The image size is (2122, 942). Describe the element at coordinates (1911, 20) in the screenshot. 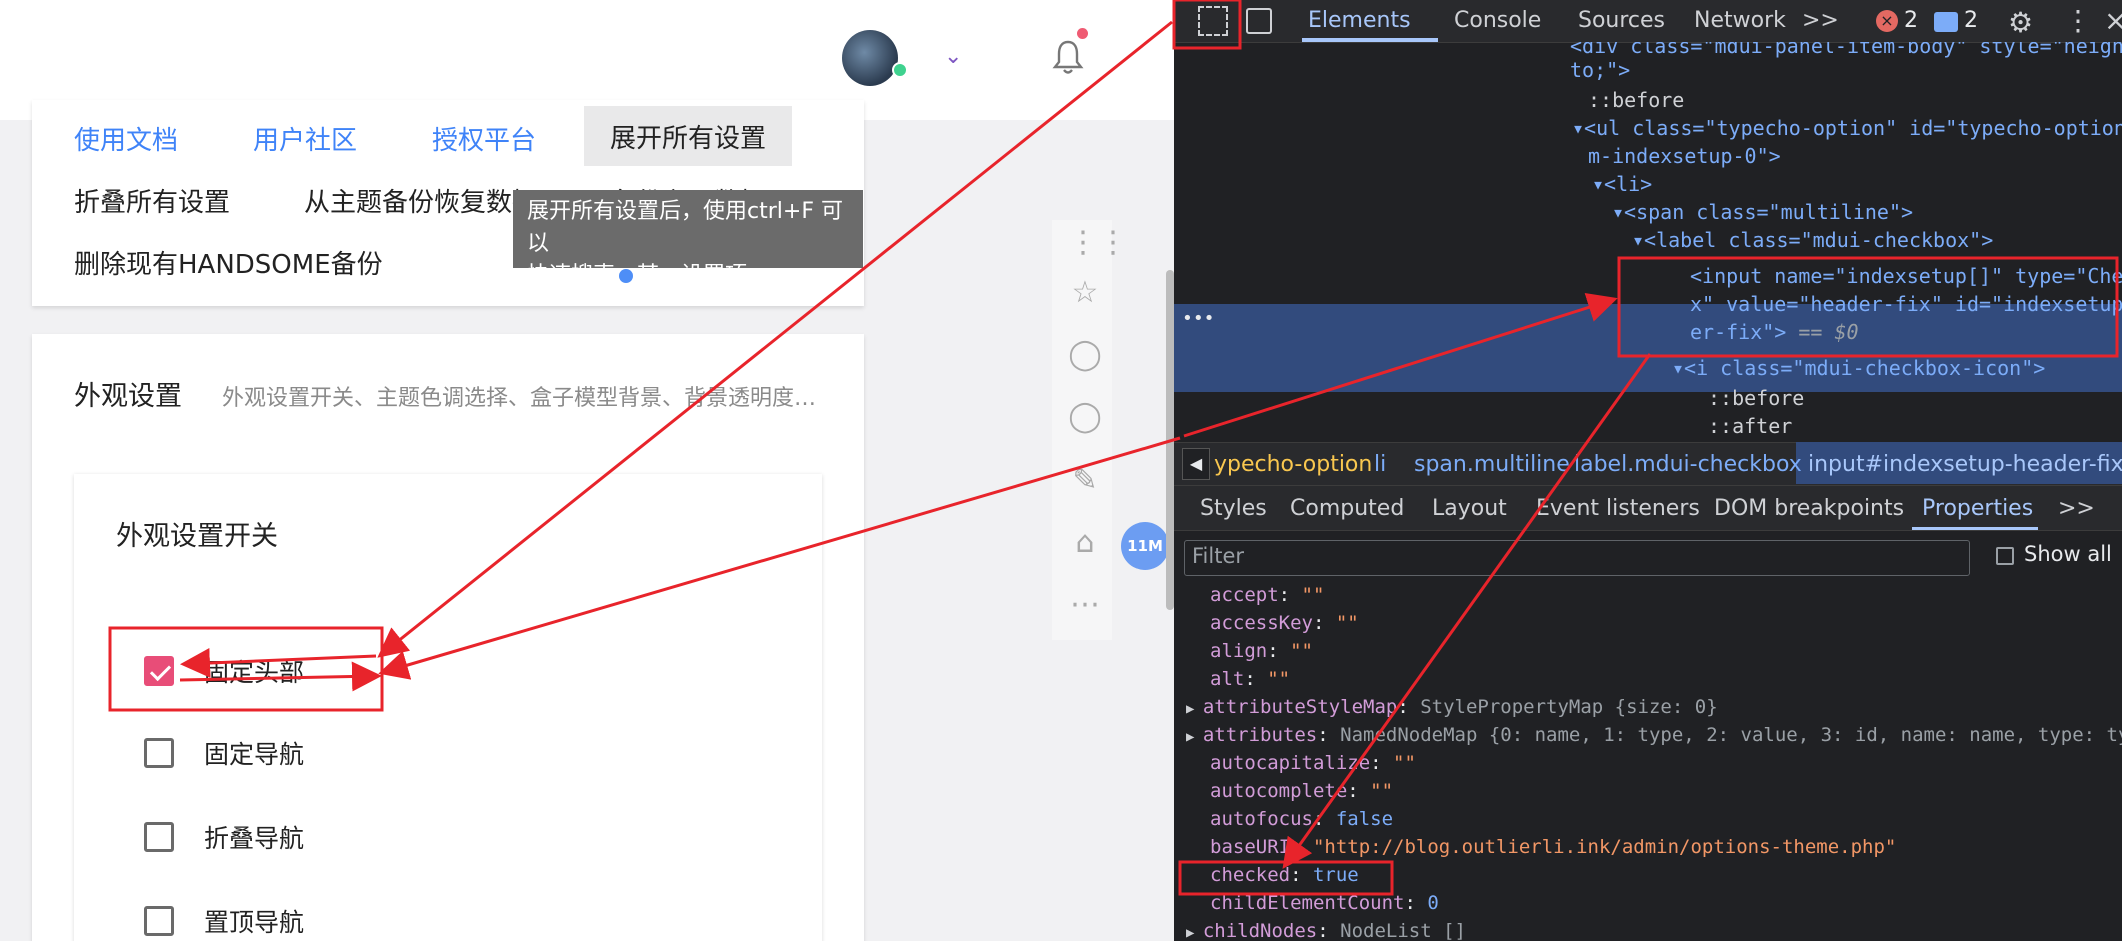

I see `error-count: 2` at that location.